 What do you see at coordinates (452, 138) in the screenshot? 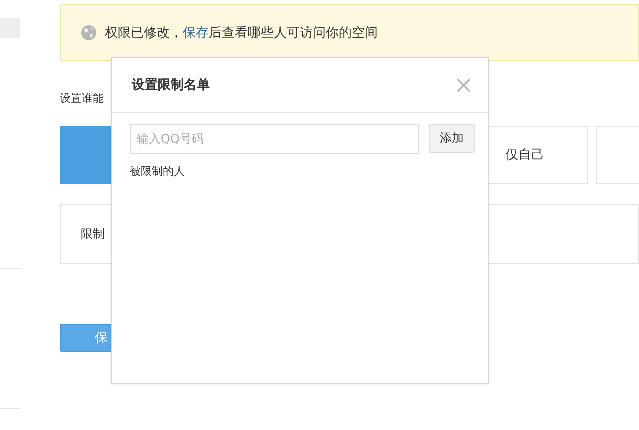
I see `add-button: 添加` at bounding box center [452, 138].